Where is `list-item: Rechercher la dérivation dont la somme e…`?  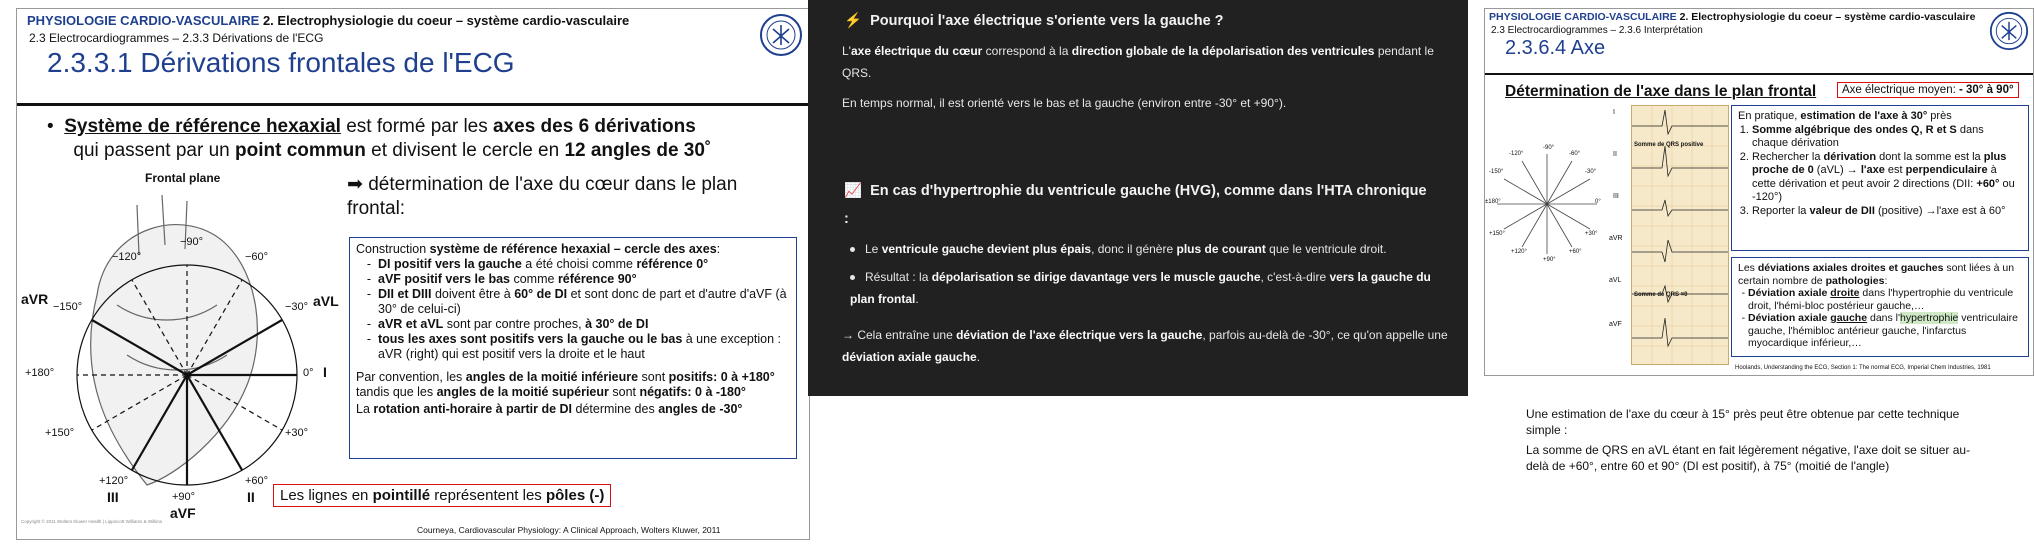
list-item: Rechercher la dérivation dont la somme e… is located at coordinates (1887, 178).